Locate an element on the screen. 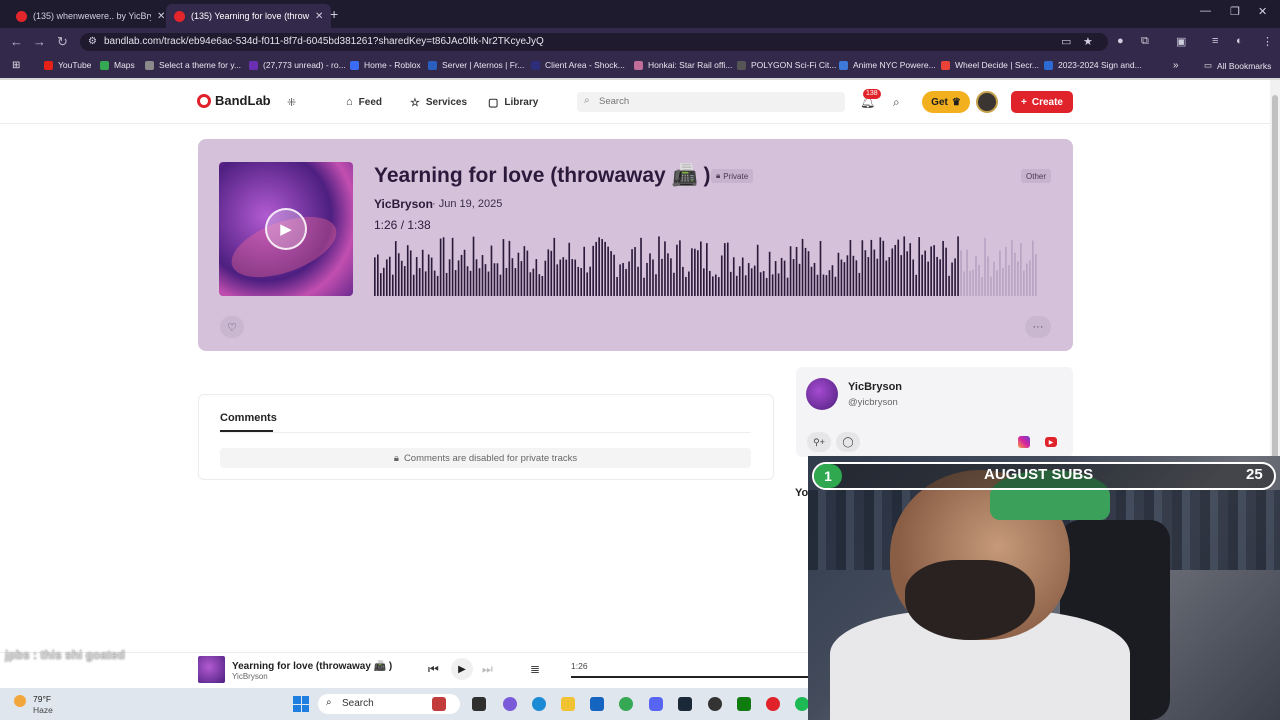  bandlab-logo: BandLab is located at coordinates (234, 100).